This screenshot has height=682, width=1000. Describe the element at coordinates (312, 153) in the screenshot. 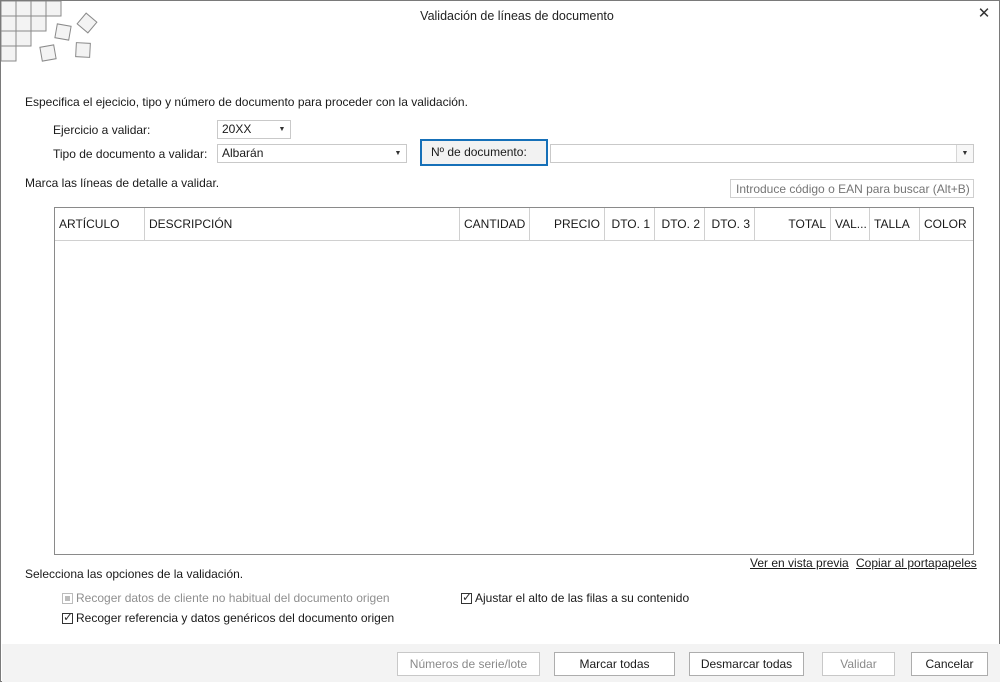

I see `tipo-documento-select: Albarán ▼` at that location.